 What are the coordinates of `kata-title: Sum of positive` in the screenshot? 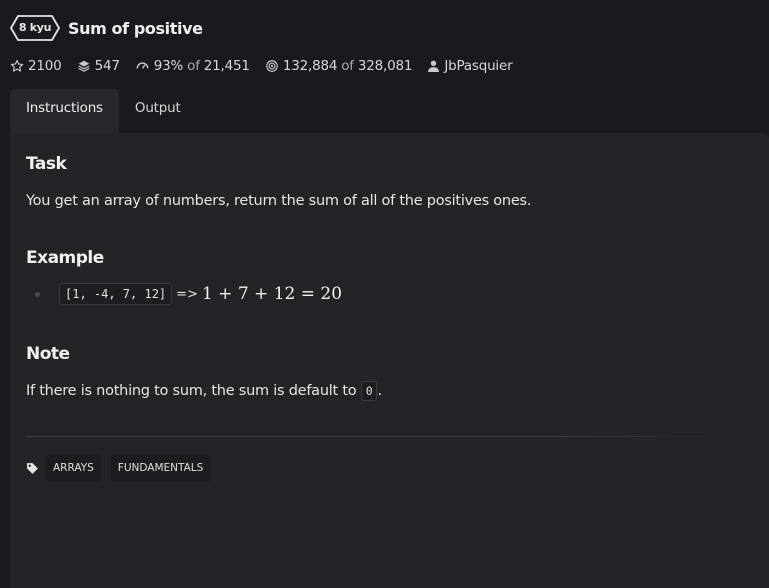 It's located at (135, 28).